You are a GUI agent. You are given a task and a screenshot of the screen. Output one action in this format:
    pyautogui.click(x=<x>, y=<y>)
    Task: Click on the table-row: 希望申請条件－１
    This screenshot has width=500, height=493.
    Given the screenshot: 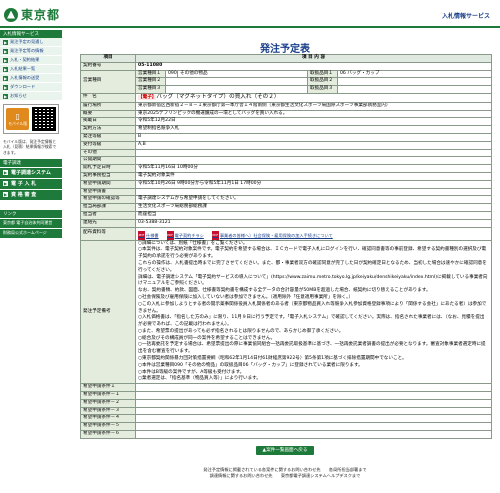 What is the action you would take?
    pyautogui.click(x=286, y=395)
    